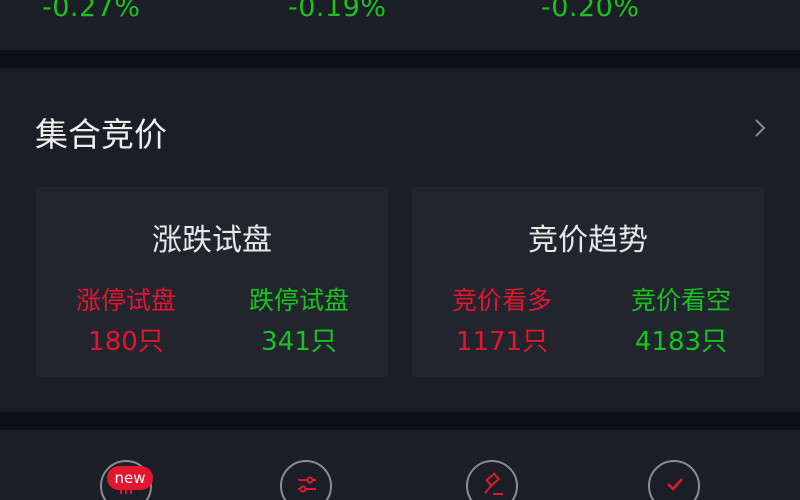 The width and height of the screenshot is (800, 500). What do you see at coordinates (298, 300) in the screenshot?
I see `stat-label: 跌停试盘` at bounding box center [298, 300].